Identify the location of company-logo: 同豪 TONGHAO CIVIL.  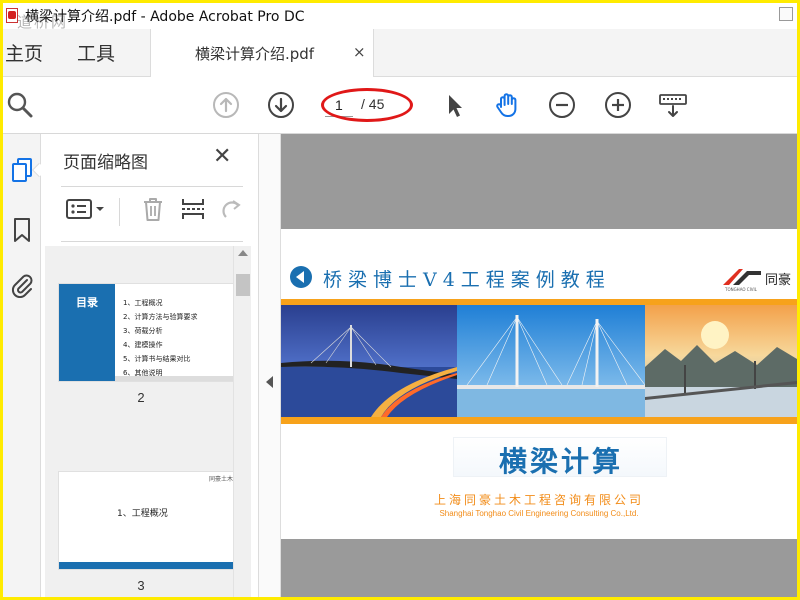
(759, 280).